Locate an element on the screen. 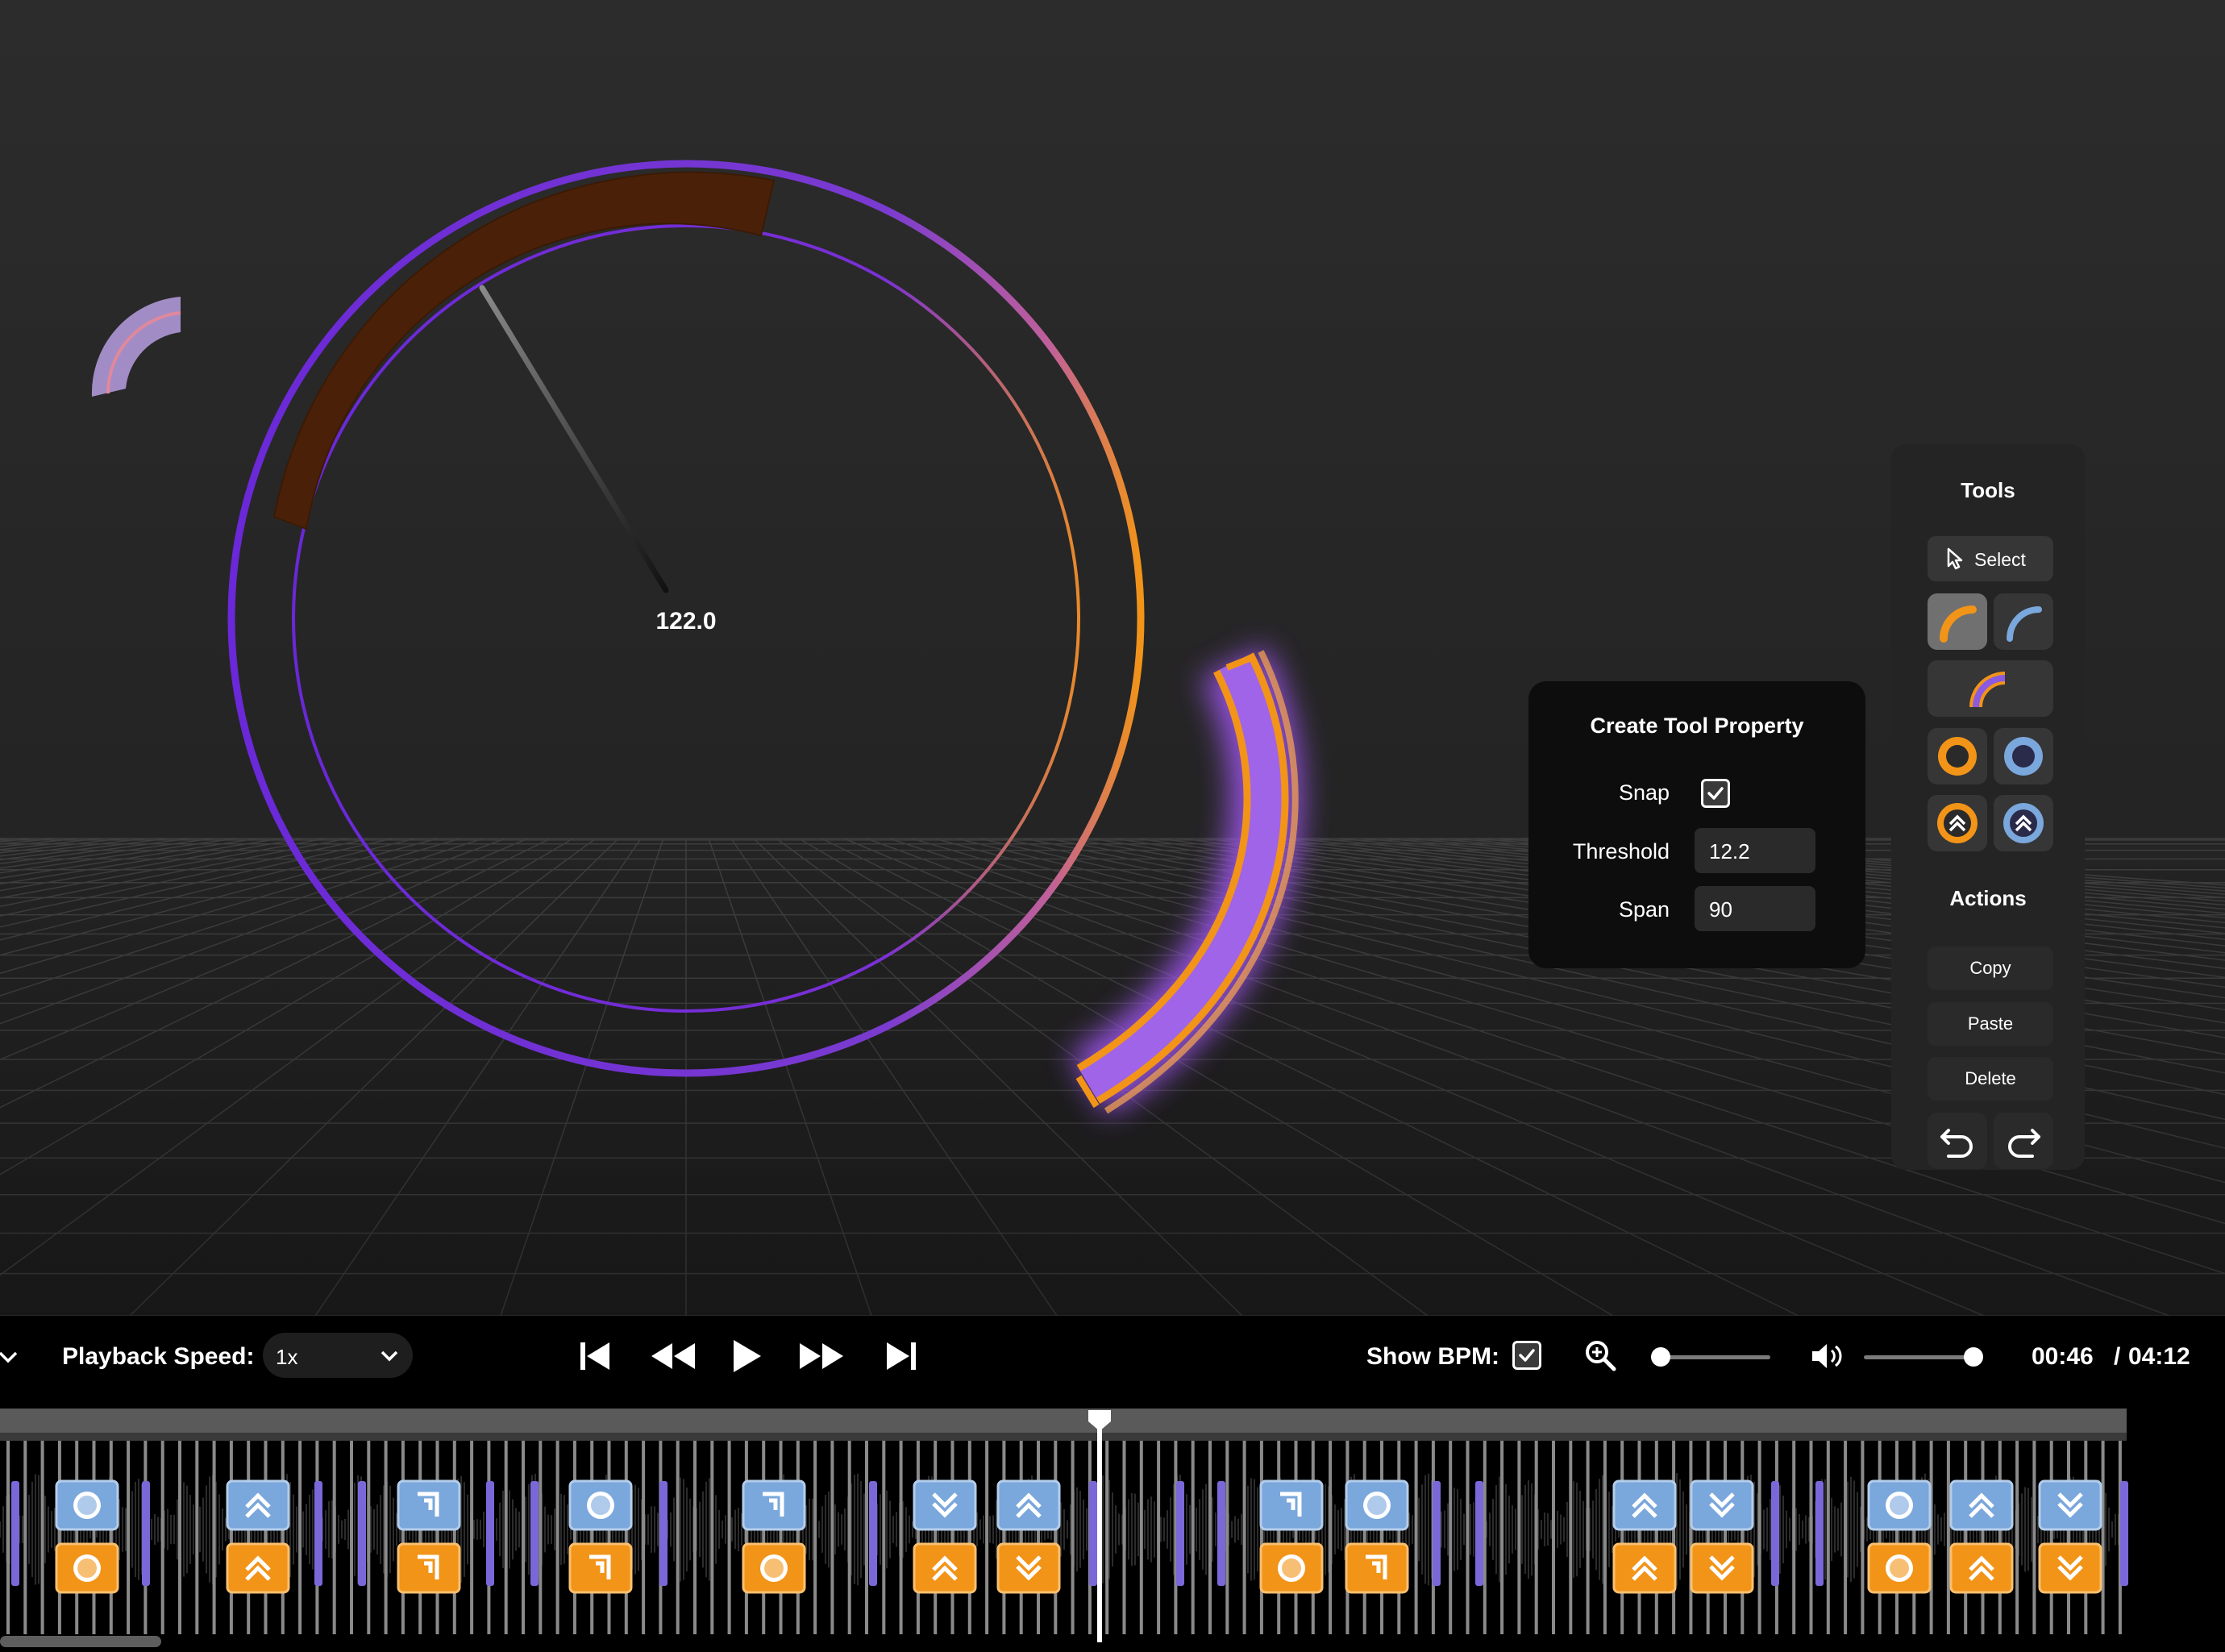  zoom-icon is located at coordinates (1600, 1355).